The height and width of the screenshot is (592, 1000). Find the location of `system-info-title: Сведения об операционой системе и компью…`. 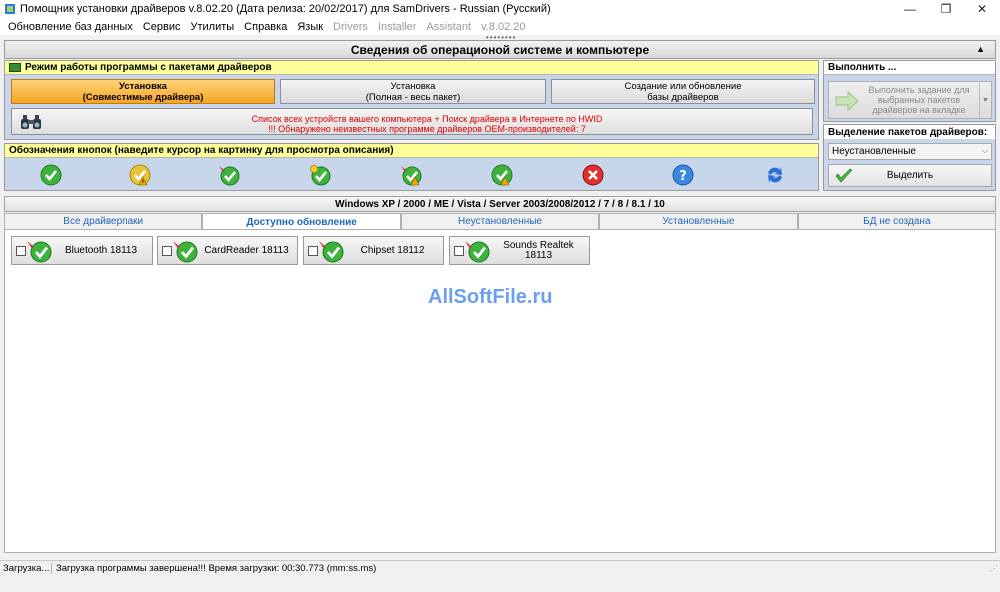

system-info-title: Сведения об операционой системе и компью… is located at coordinates (500, 49).